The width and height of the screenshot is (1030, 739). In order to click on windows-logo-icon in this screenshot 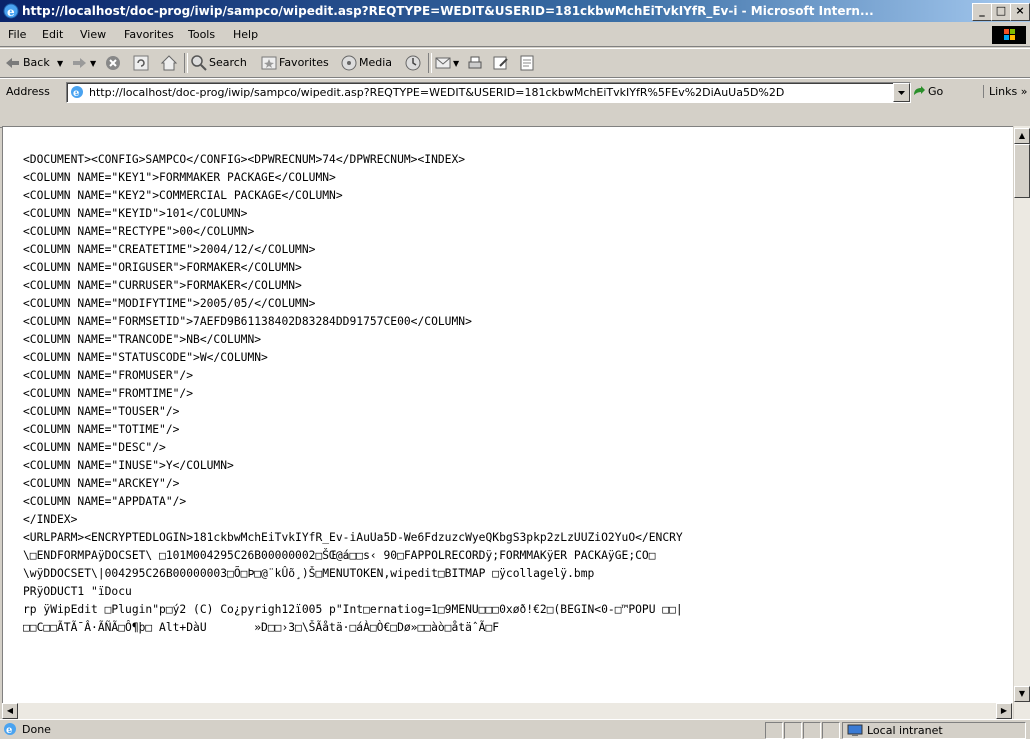, I will do `click(1009, 35)`.